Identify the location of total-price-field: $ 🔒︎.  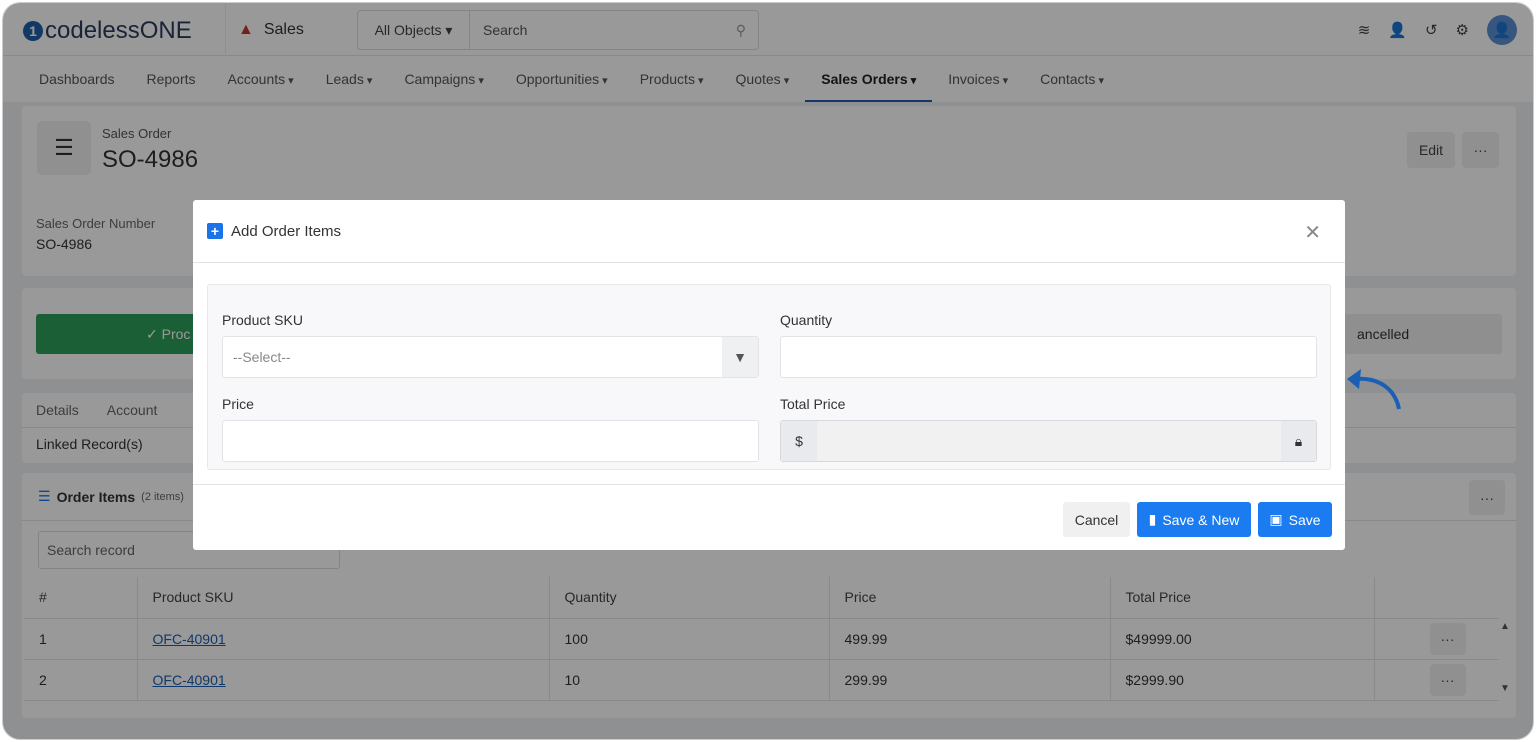
(1048, 441).